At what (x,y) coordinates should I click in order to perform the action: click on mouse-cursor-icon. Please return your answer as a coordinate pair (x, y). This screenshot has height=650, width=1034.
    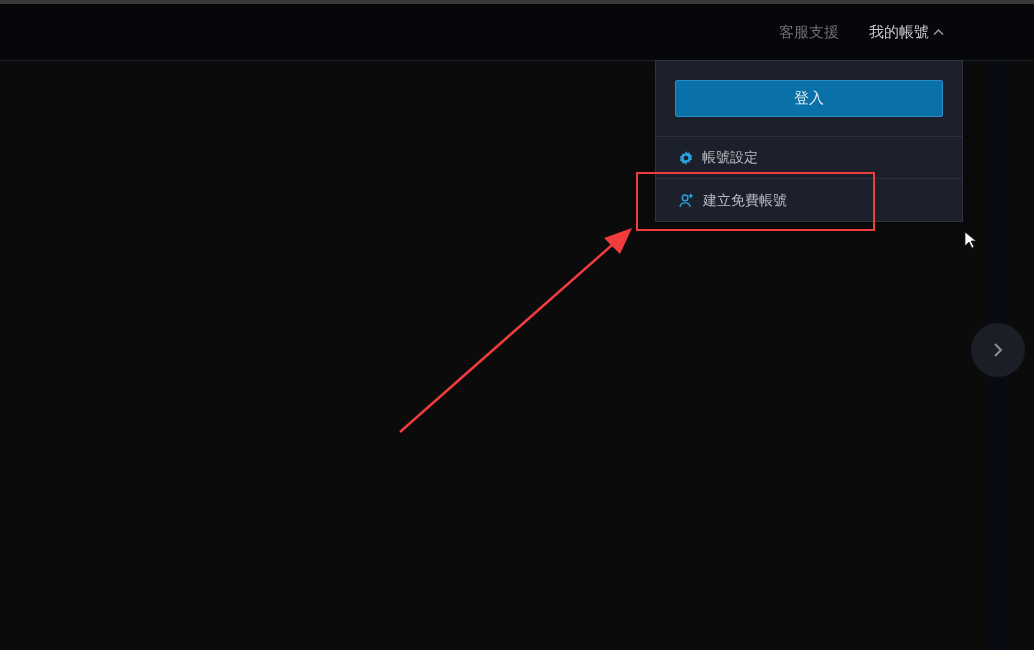
    Looking at the image, I should click on (970, 240).